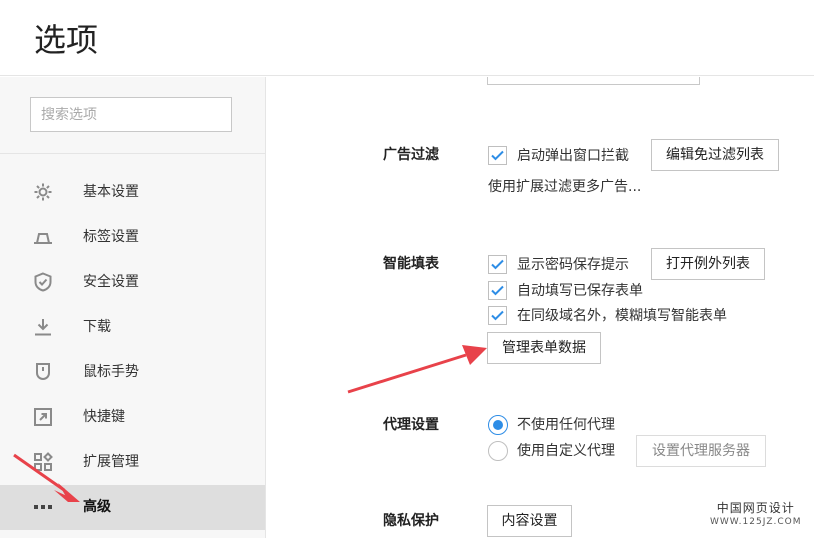 This screenshot has height=538, width=814. I want to click on sidebar-item-security-settings: 安全设置, so click(132, 282).